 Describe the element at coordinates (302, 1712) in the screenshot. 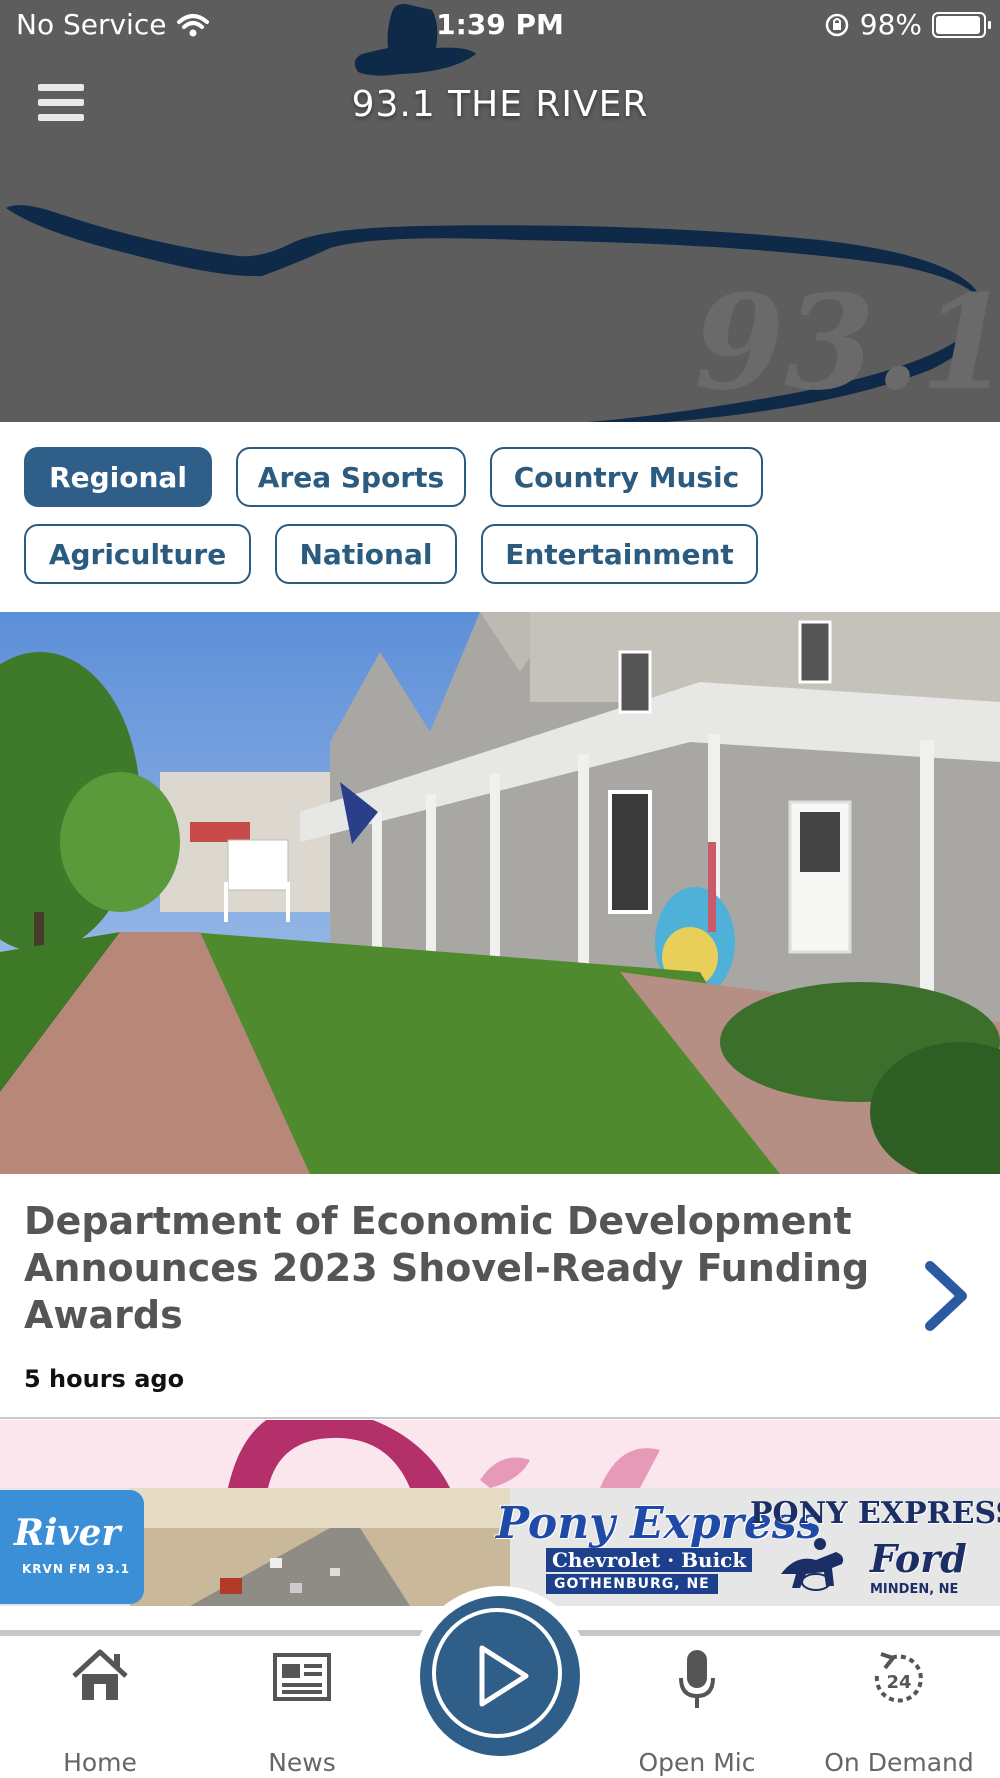

I see `tab-news: News` at that location.